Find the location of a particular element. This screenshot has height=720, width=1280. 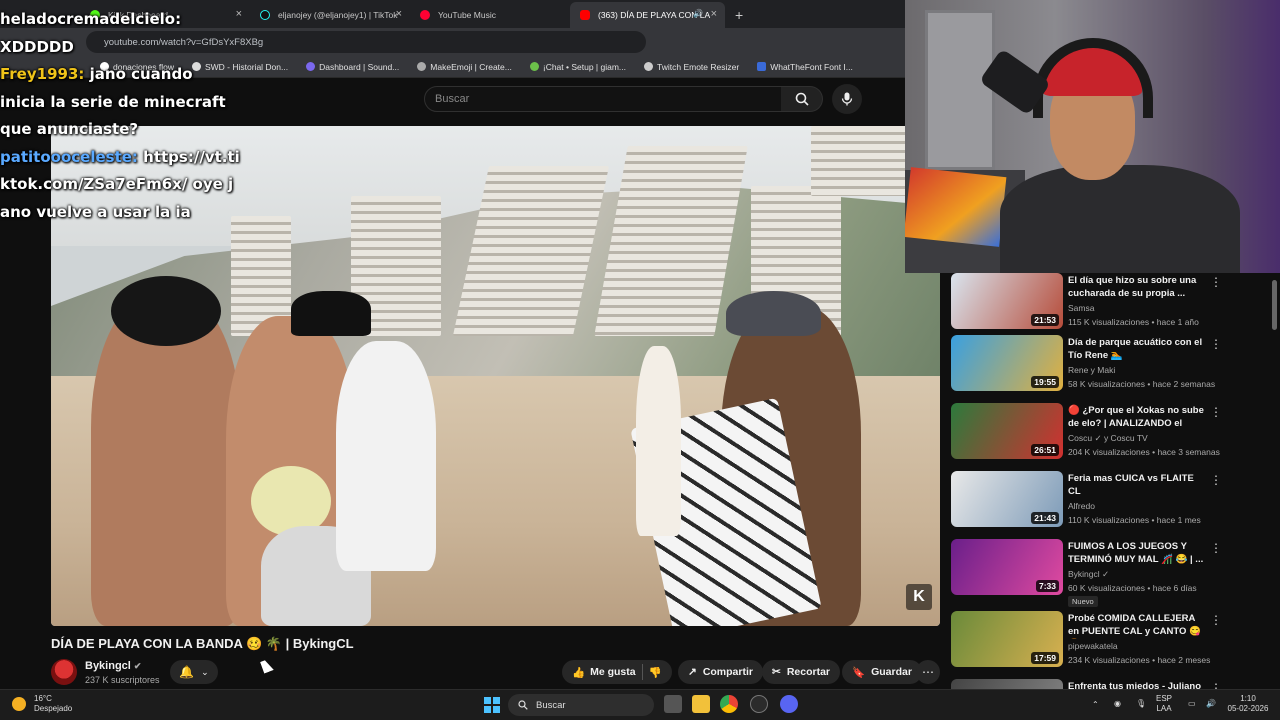

video-duration: 7:33 is located at coordinates (1047, 586).